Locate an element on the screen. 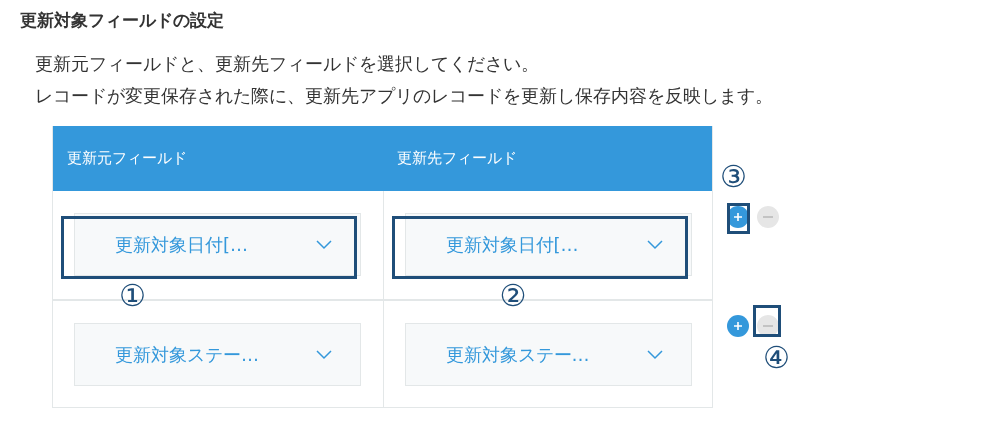 The image size is (1003, 427). column-header: 更新元フィールド is located at coordinates (127, 158).